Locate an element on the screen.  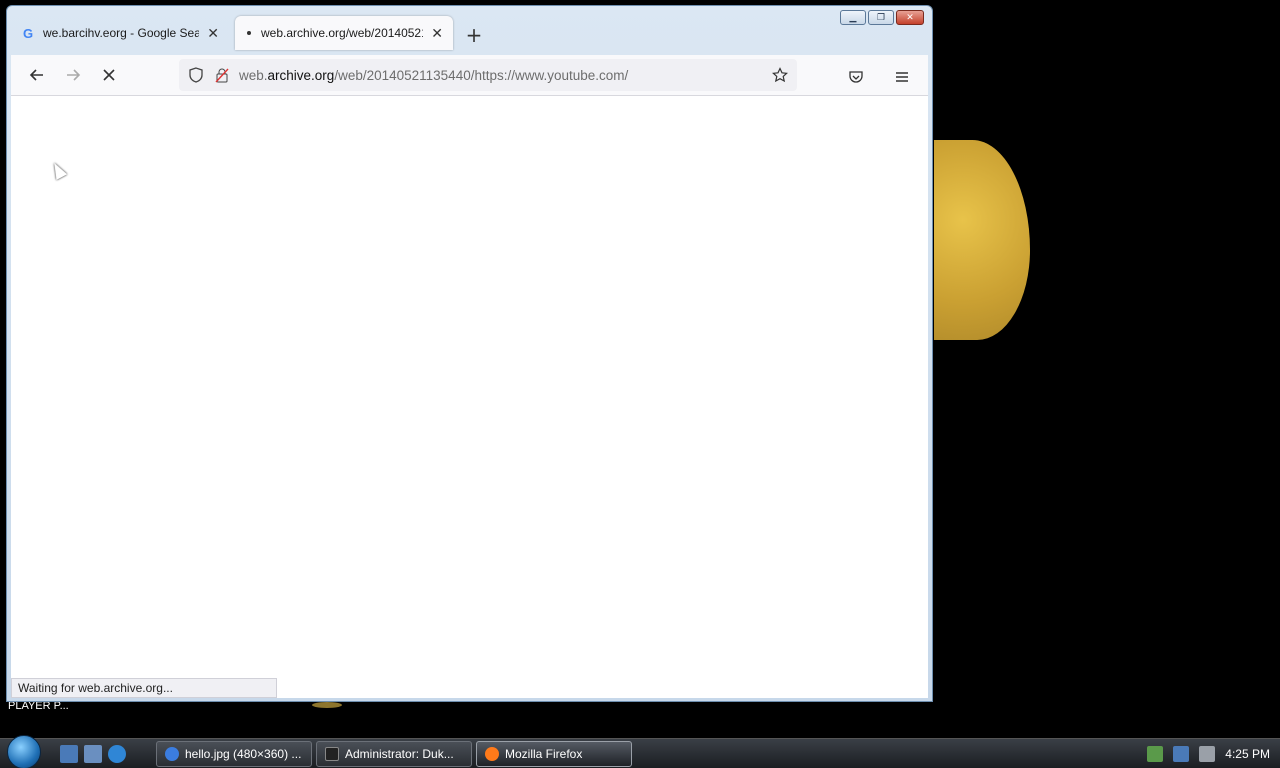
task-label: Mozilla Firefox is located at coordinates (544, 753).